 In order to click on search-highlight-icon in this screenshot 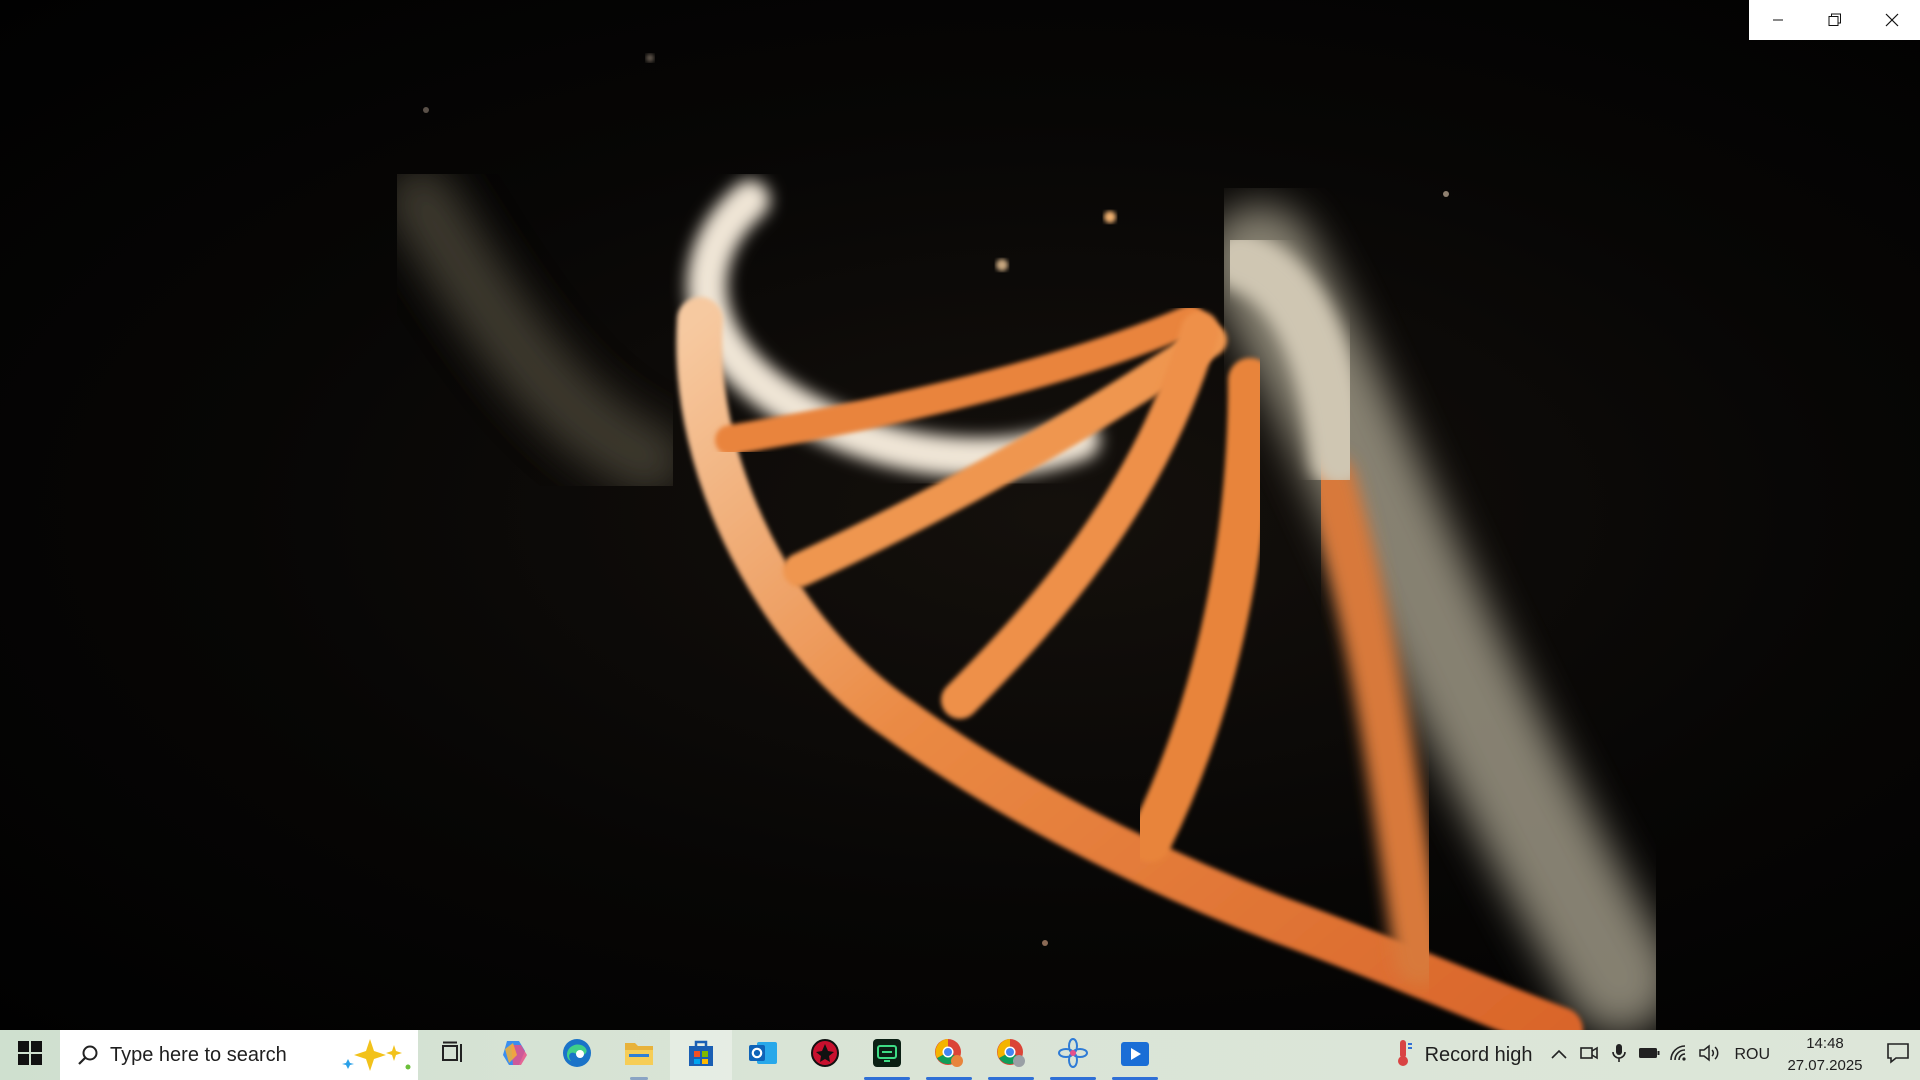, I will do `click(378, 1055)`.